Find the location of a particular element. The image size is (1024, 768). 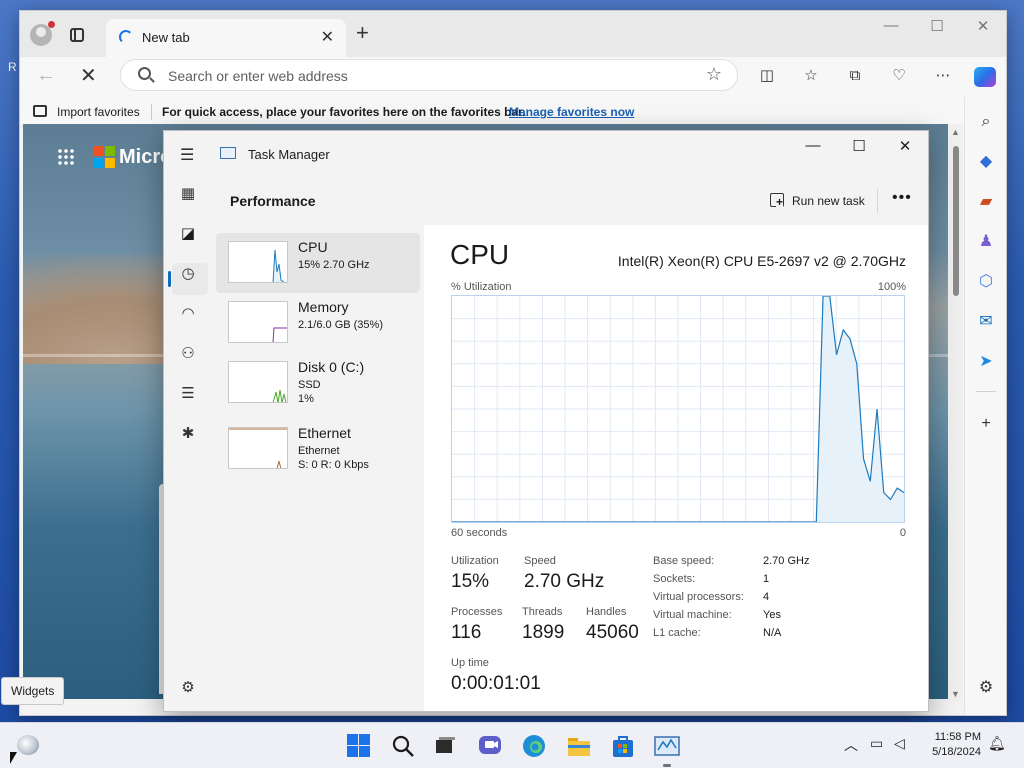

start-button-icon is located at coordinates (359, 746).